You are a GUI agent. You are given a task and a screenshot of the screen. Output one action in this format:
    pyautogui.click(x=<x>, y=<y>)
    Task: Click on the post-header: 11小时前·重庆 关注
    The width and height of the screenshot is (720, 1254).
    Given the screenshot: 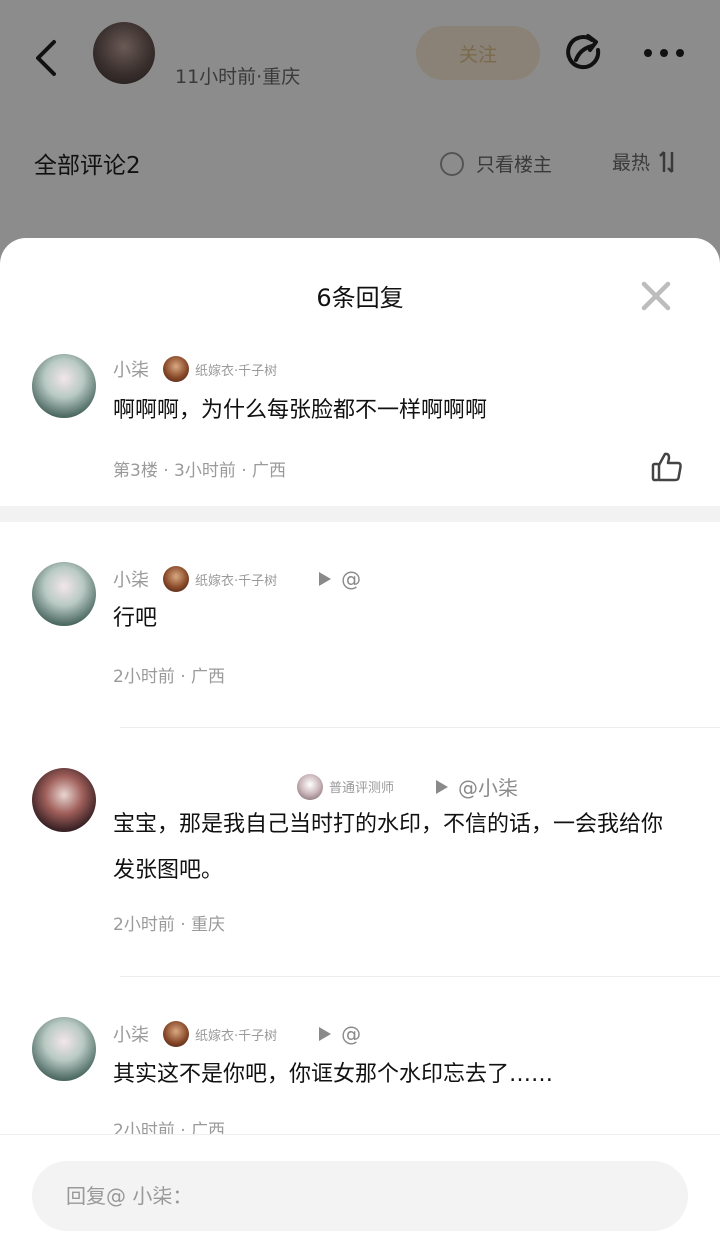 What is the action you would take?
    pyautogui.click(x=360, y=55)
    